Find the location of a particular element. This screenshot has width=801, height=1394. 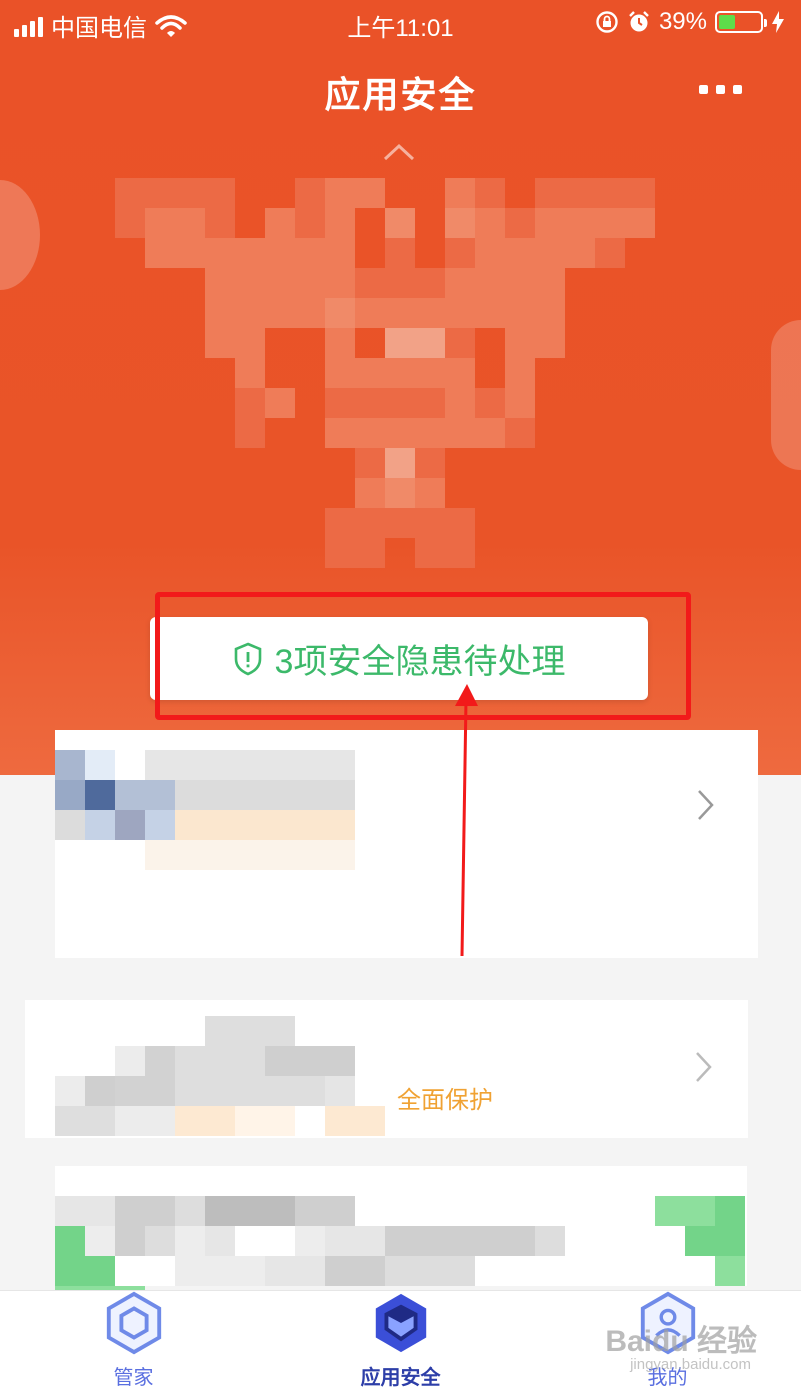

tab-label: 应用安全 is located at coordinates (400, 1378).